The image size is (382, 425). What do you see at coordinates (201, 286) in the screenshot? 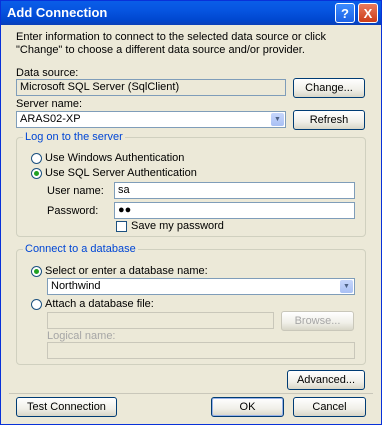
I see `database-name-combo: Northwind ▼` at bounding box center [201, 286].